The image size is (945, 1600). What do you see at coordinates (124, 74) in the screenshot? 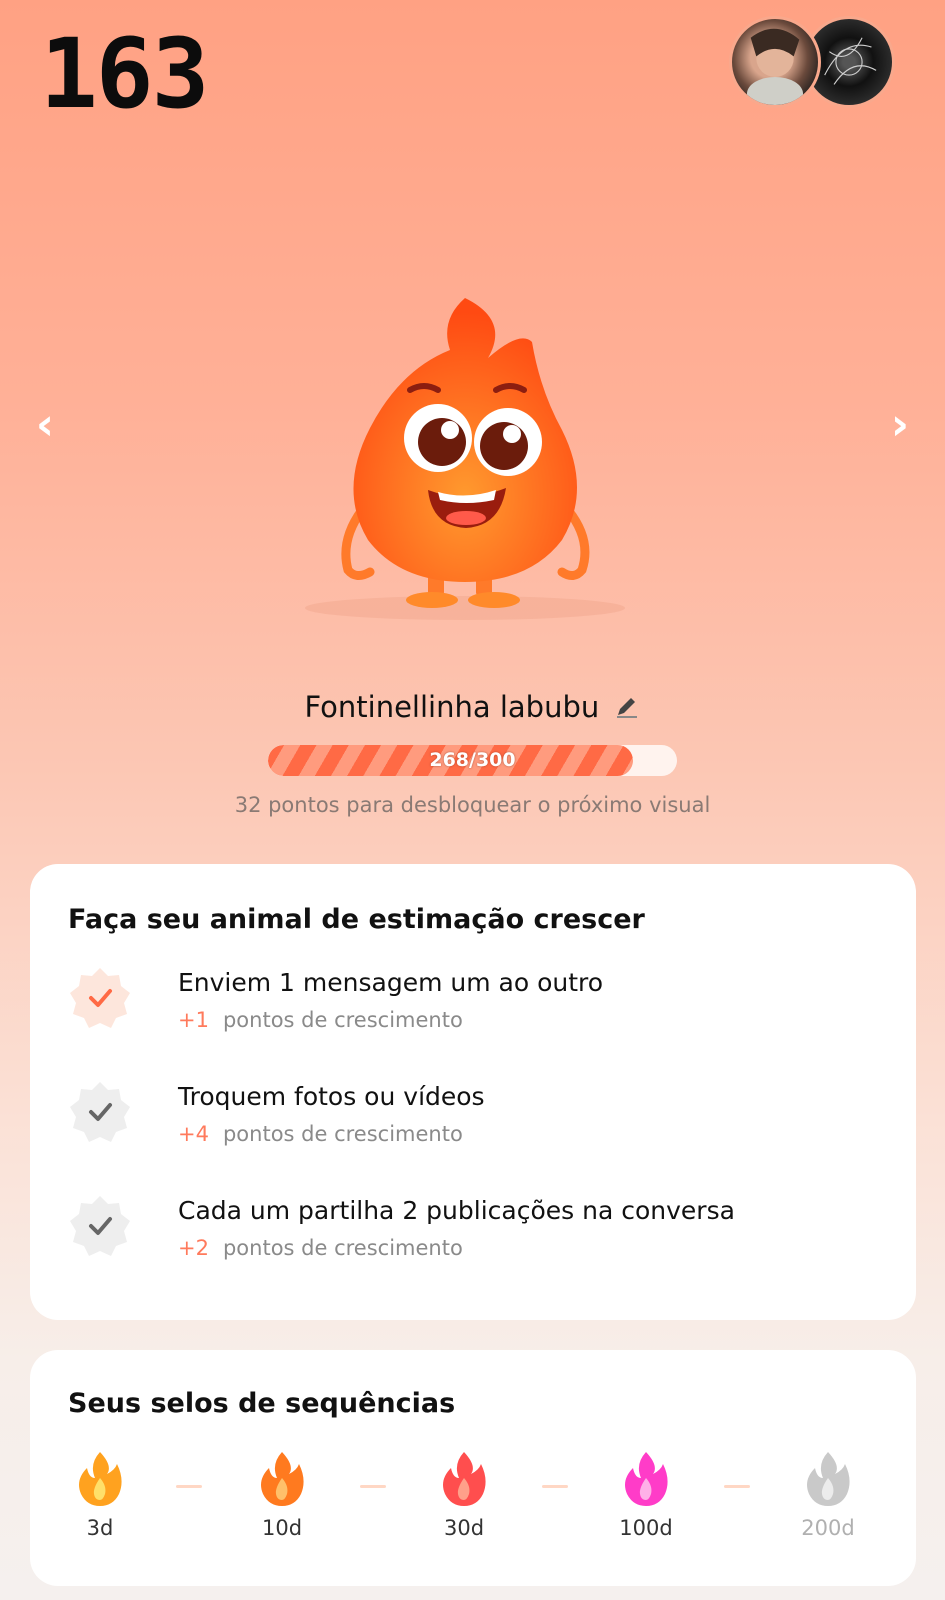
I see `streak-count: 163` at bounding box center [124, 74].